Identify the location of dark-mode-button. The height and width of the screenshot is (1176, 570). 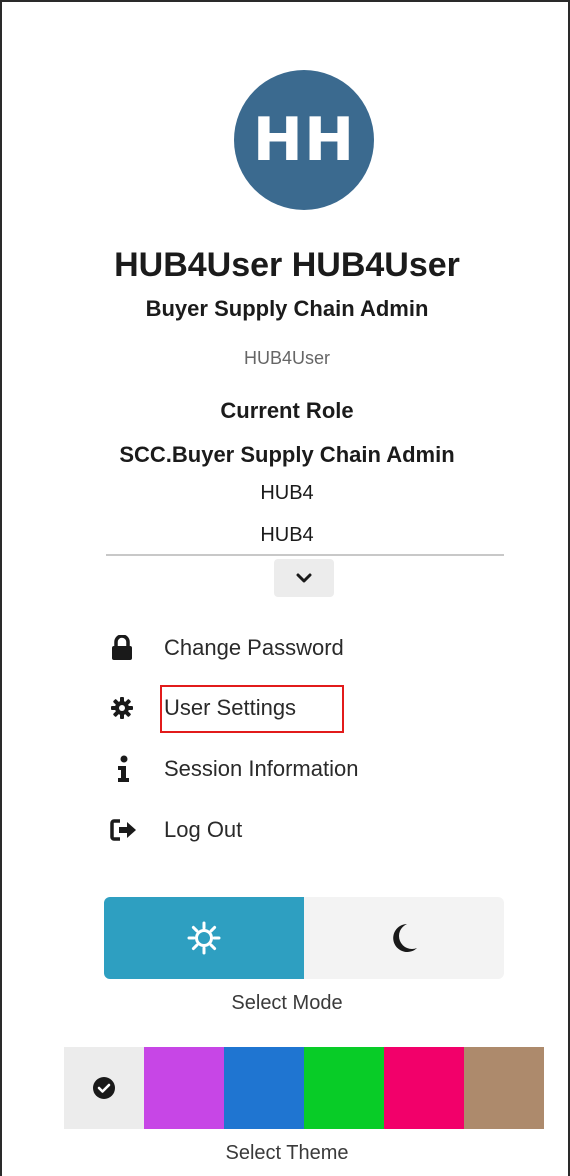
(404, 938).